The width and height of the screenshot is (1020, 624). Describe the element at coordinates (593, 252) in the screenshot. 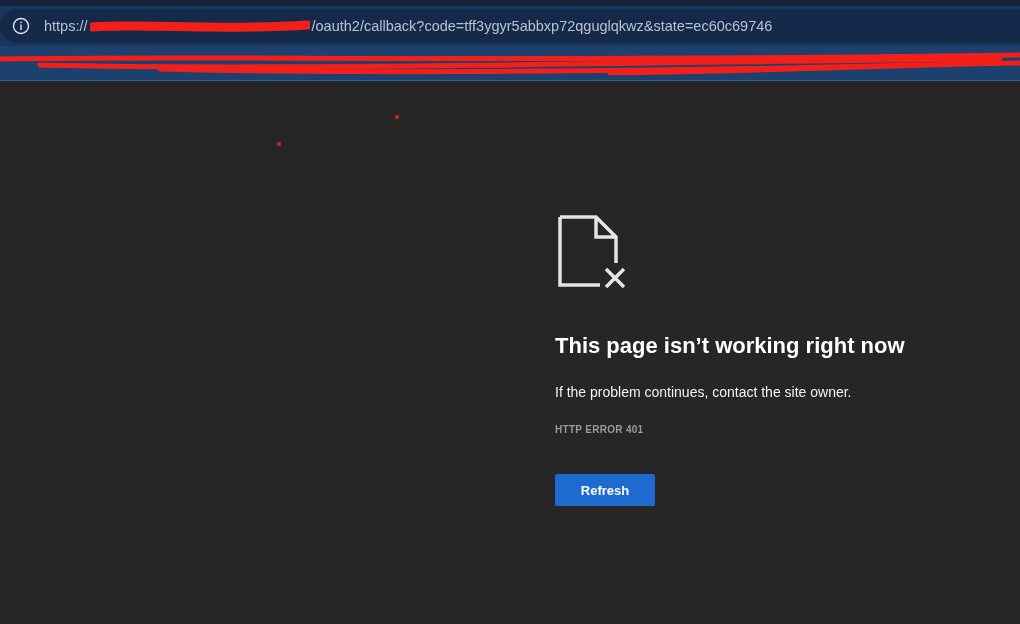

I see `broken-page-icon` at that location.